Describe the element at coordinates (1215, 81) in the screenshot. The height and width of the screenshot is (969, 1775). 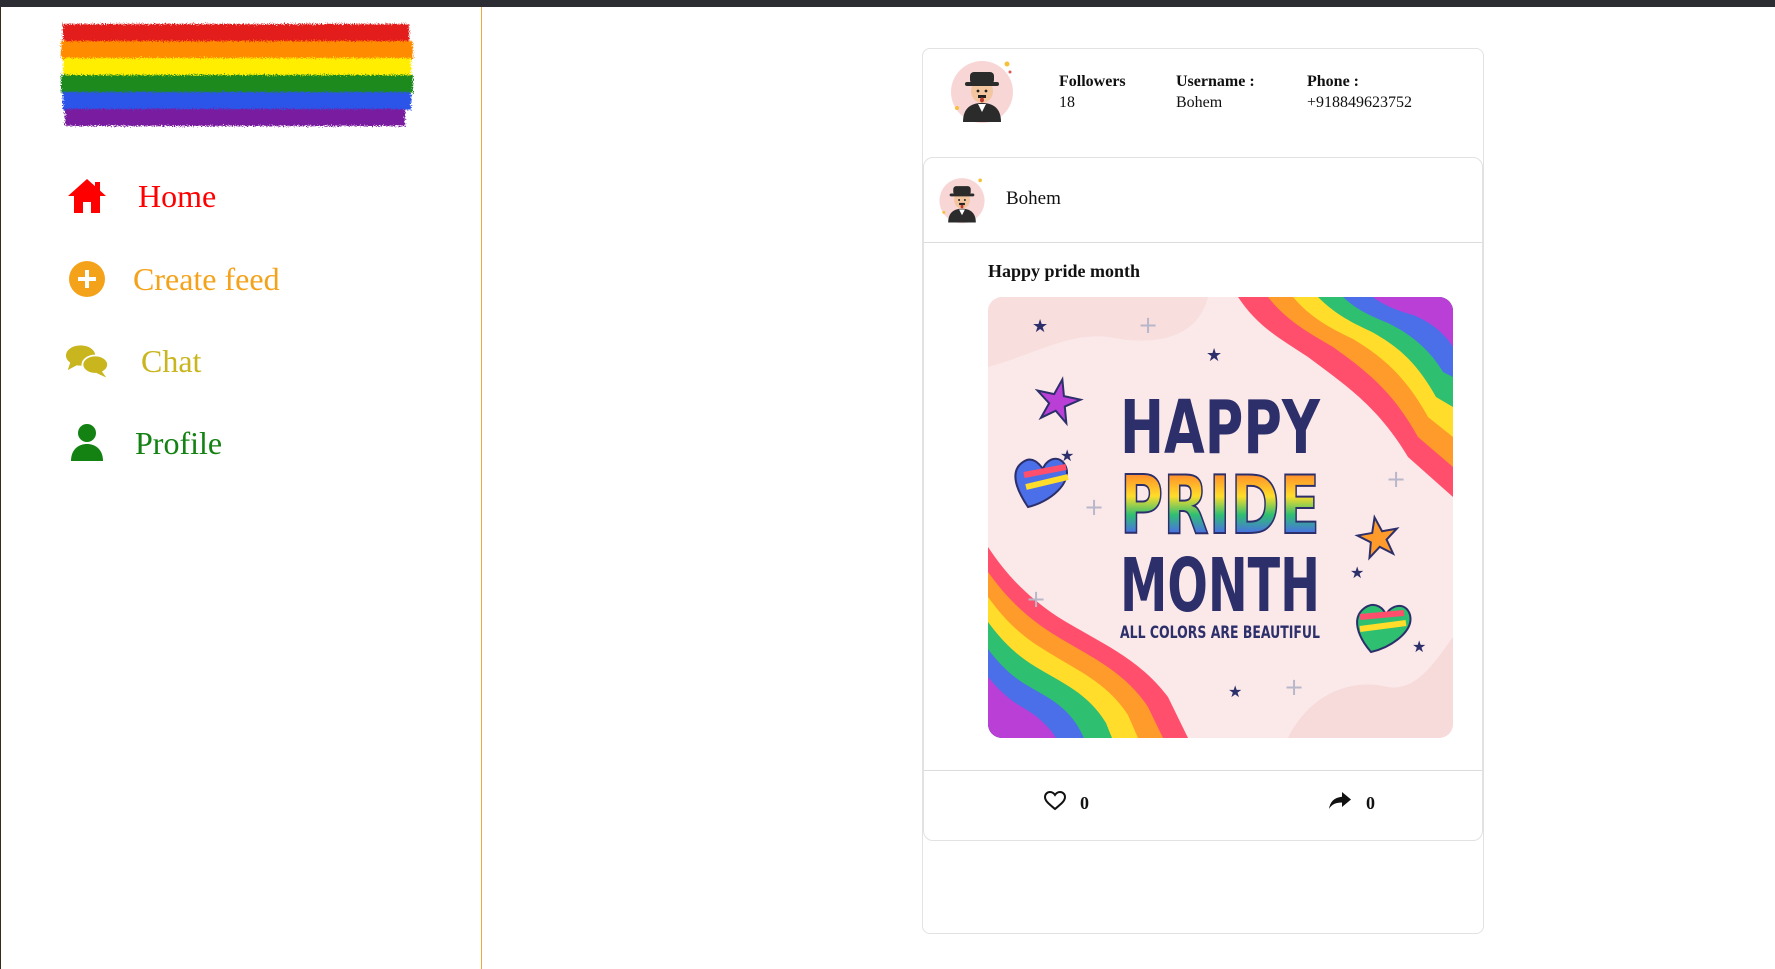
I see `username-label: Username :` at that location.